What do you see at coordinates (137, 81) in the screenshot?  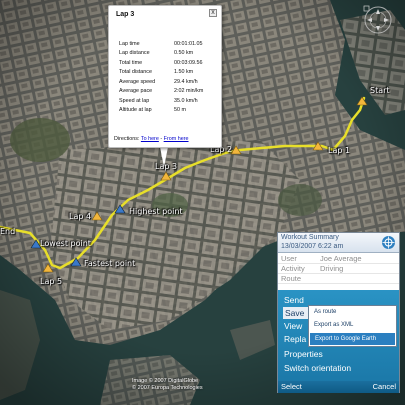 I see `stat-label: Average speed` at bounding box center [137, 81].